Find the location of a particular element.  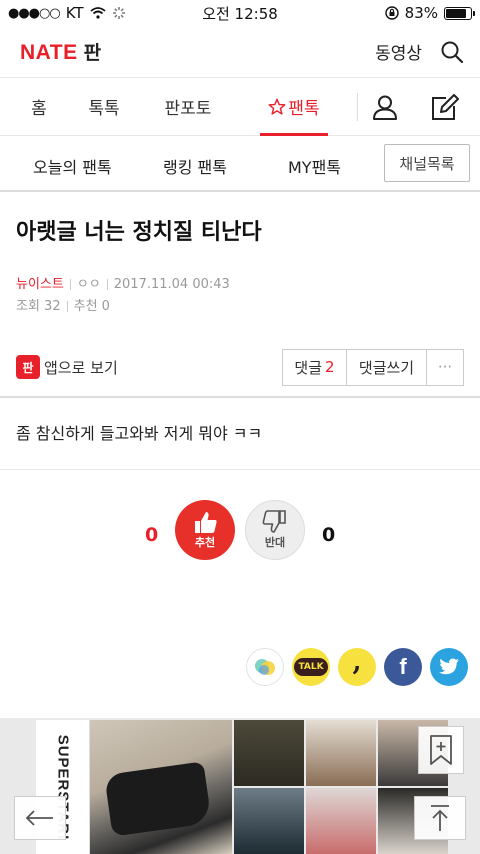

article-date: 2017.11.04 00:43 is located at coordinates (171, 284).